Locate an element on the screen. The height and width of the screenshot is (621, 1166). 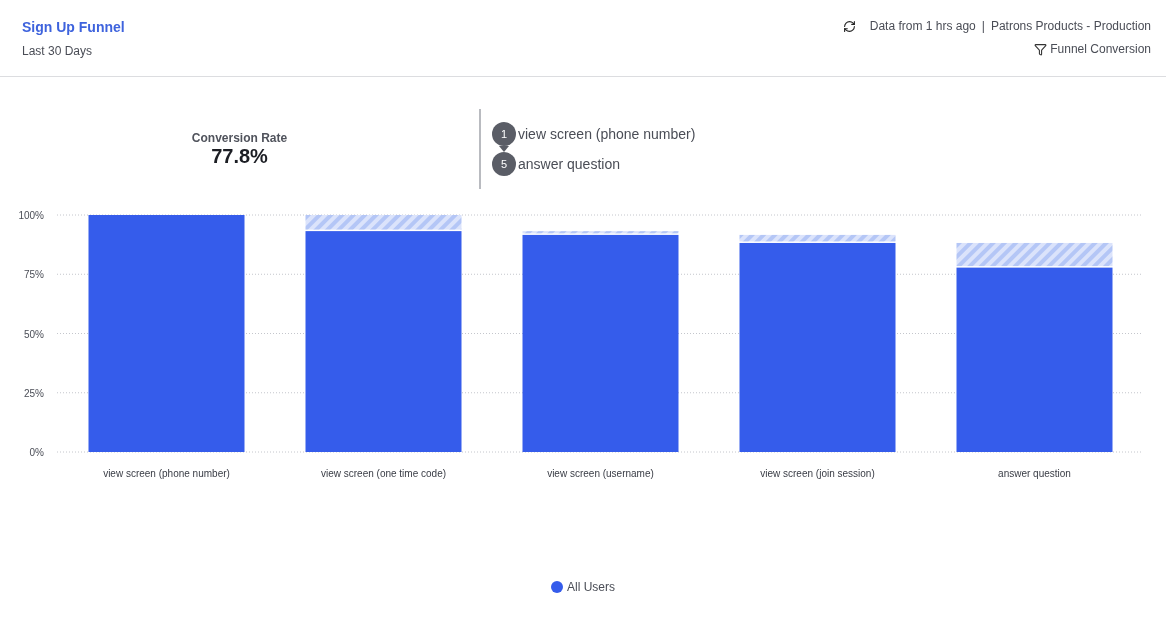
metric-value: 77.8% is located at coordinates (239, 156).